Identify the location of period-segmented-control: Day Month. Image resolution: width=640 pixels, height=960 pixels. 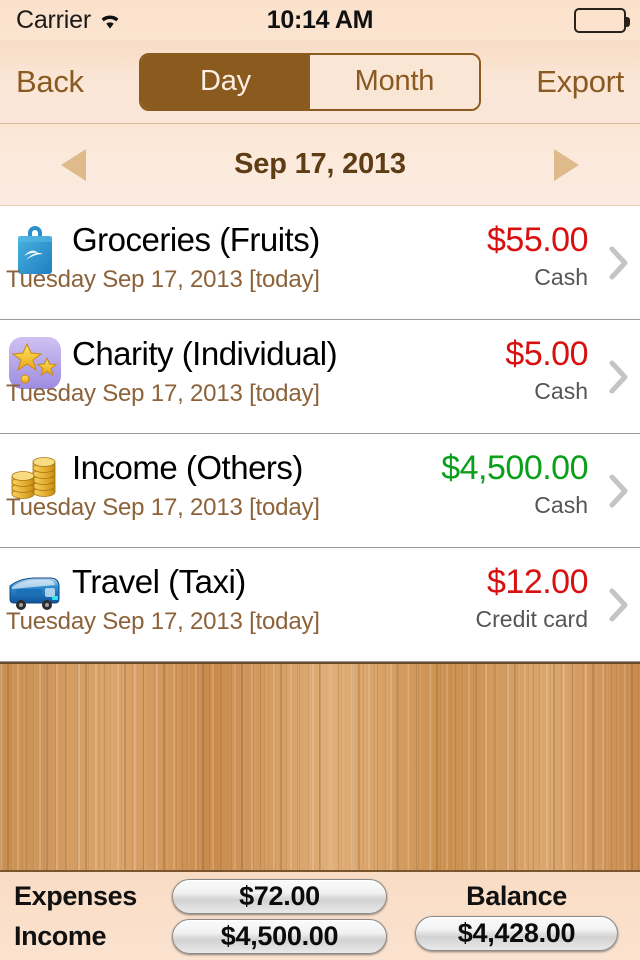
(309, 81).